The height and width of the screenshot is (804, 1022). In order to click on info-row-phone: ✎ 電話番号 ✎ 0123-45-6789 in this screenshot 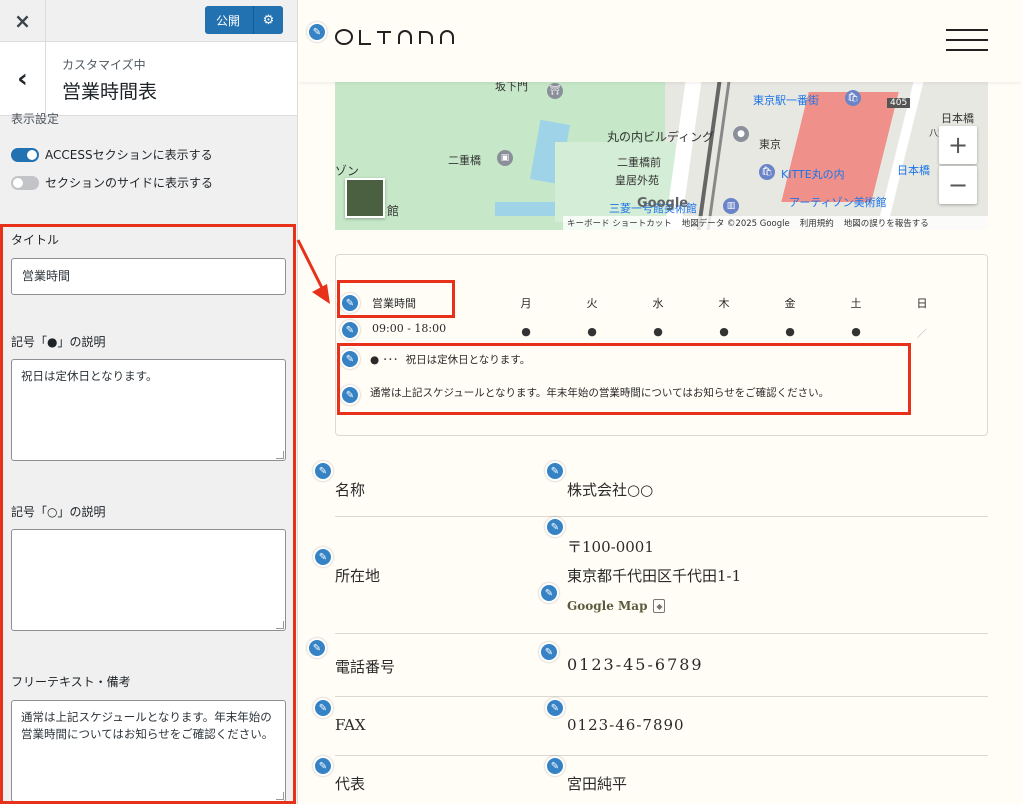, I will do `click(647, 665)`.